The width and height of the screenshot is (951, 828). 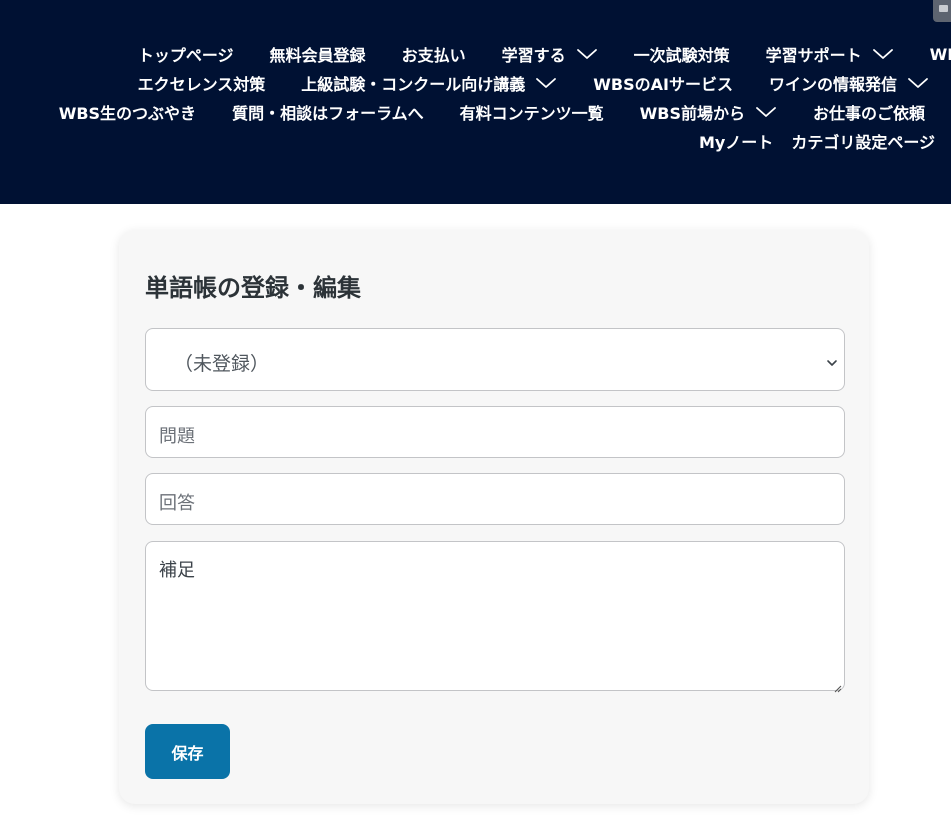 I want to click on nav-item: 質問・相談はフォーラムへ, so click(x=328, y=112).